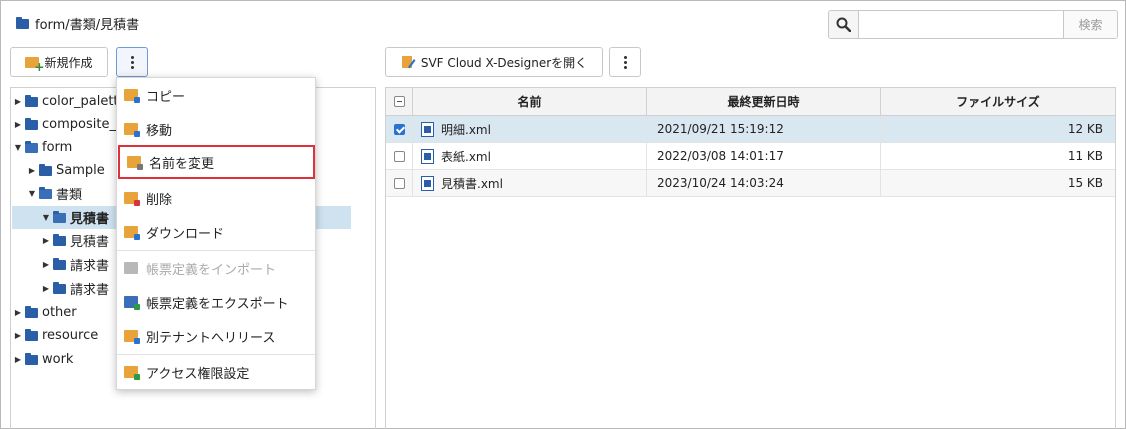  What do you see at coordinates (961, 24) in the screenshot?
I see `search-input` at bounding box center [961, 24].